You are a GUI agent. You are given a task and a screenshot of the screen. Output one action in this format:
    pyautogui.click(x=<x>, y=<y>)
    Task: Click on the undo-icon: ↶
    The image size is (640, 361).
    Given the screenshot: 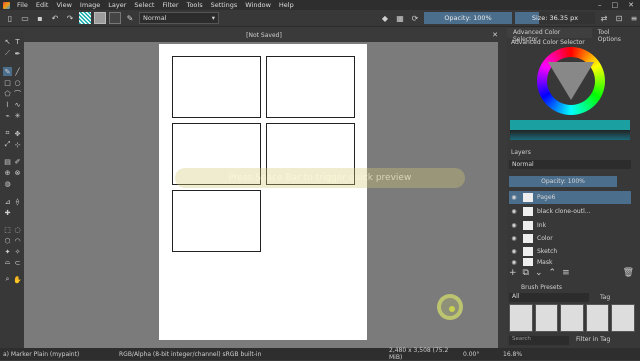 What is the action you would take?
    pyautogui.click(x=55, y=18)
    